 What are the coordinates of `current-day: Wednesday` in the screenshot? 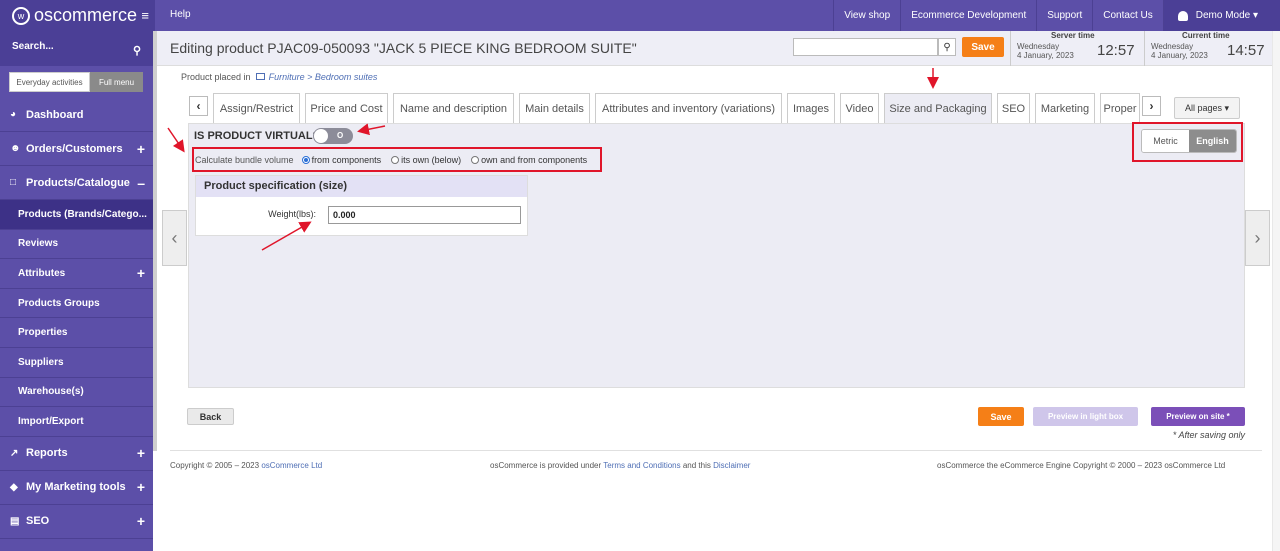 It's located at (1172, 46).